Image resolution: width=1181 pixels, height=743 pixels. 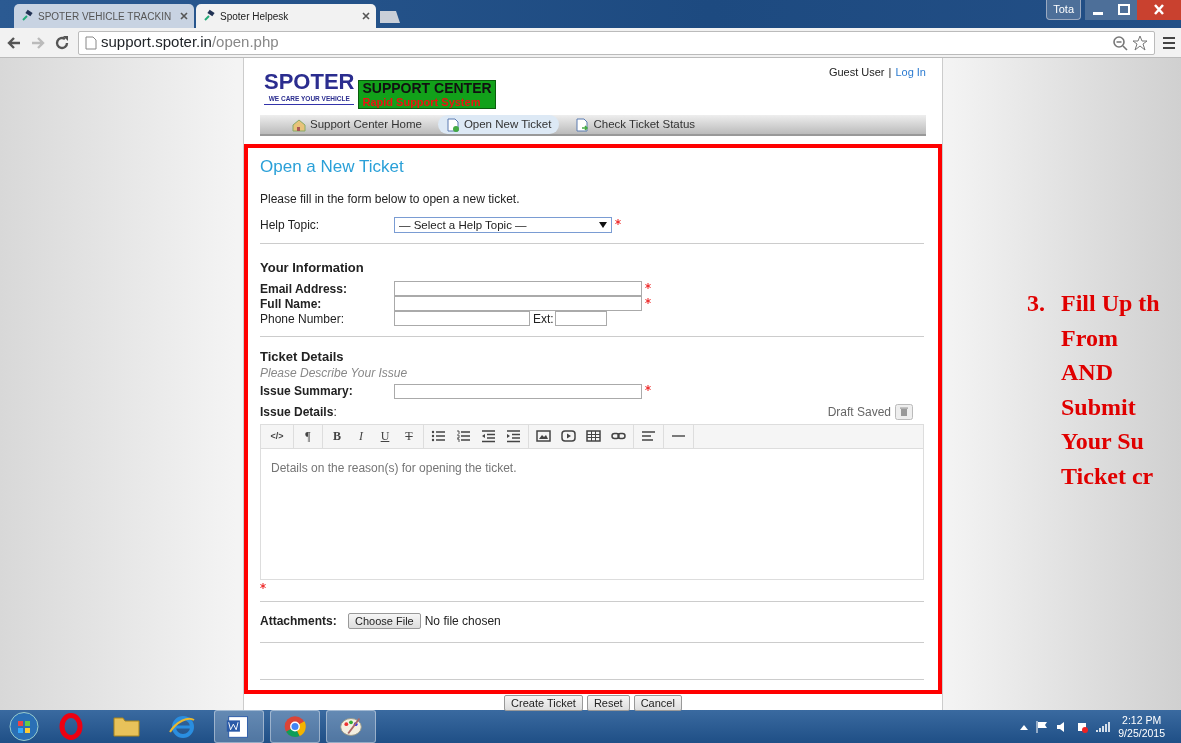 What do you see at coordinates (390, 199) in the screenshot?
I see `intro-text: Please fill in the form below to open a new ticket.` at bounding box center [390, 199].